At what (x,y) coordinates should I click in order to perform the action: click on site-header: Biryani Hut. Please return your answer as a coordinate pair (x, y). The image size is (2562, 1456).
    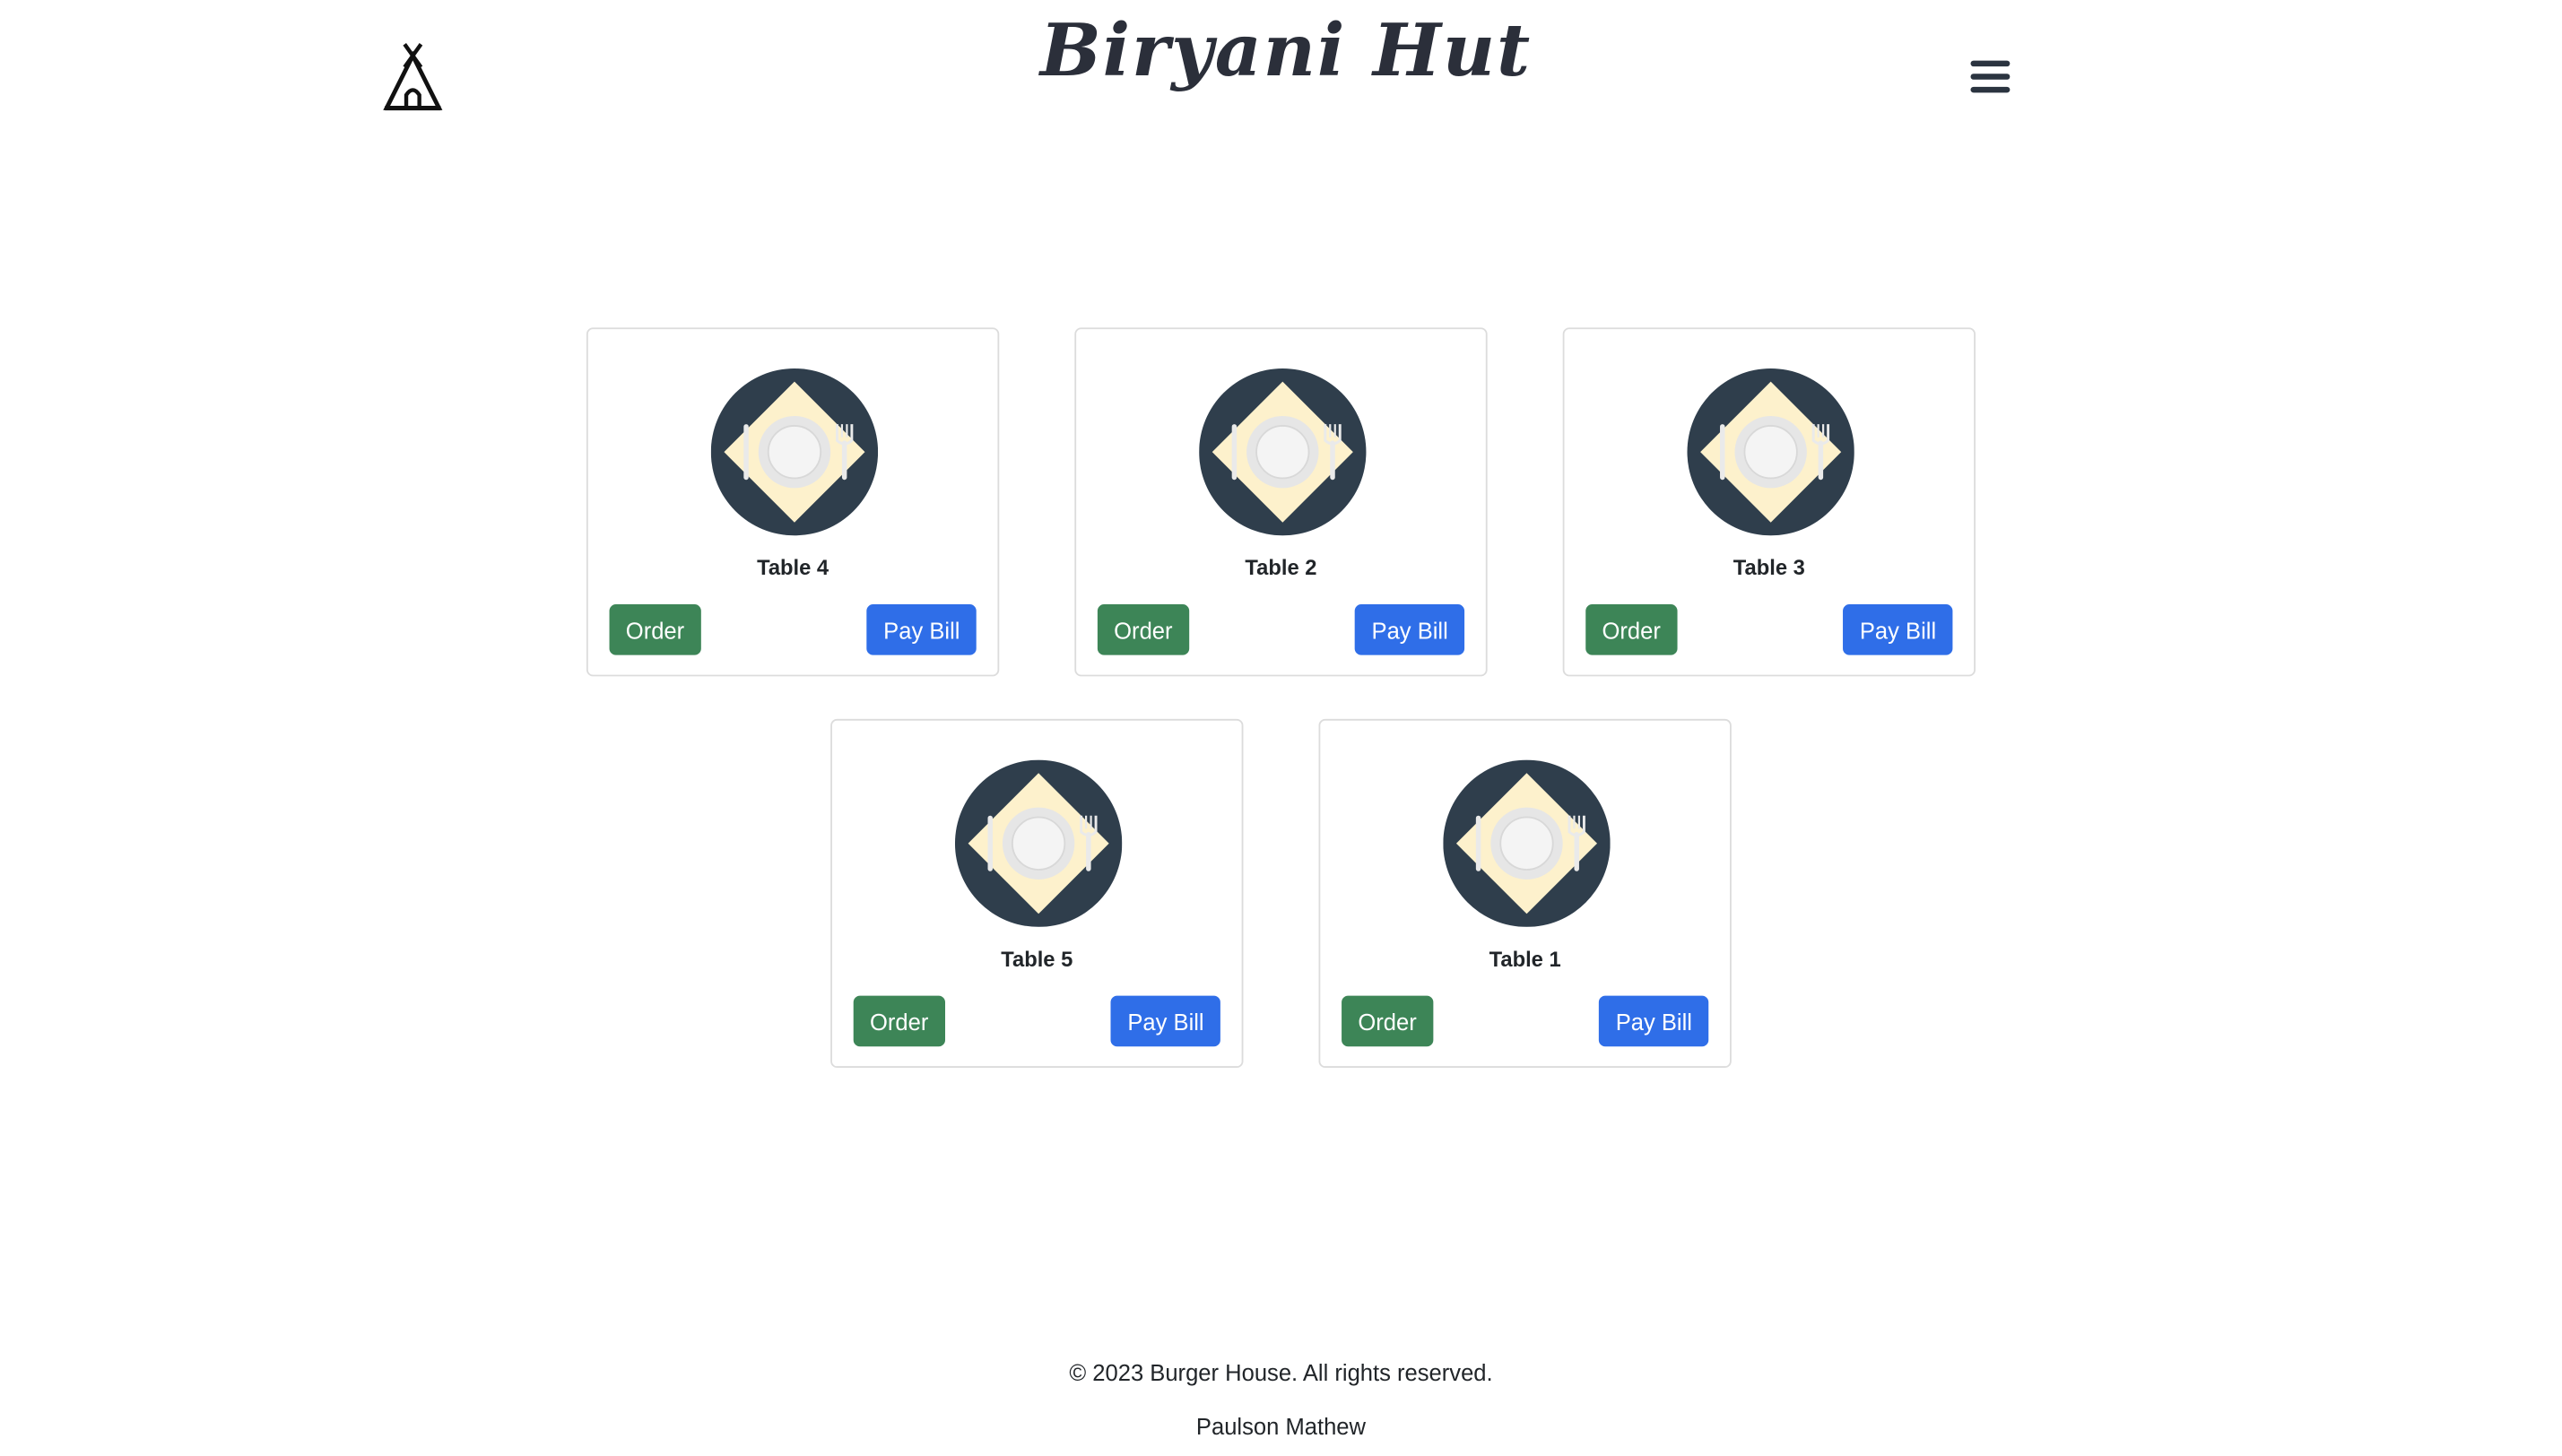
    Looking at the image, I should click on (1281, 73).